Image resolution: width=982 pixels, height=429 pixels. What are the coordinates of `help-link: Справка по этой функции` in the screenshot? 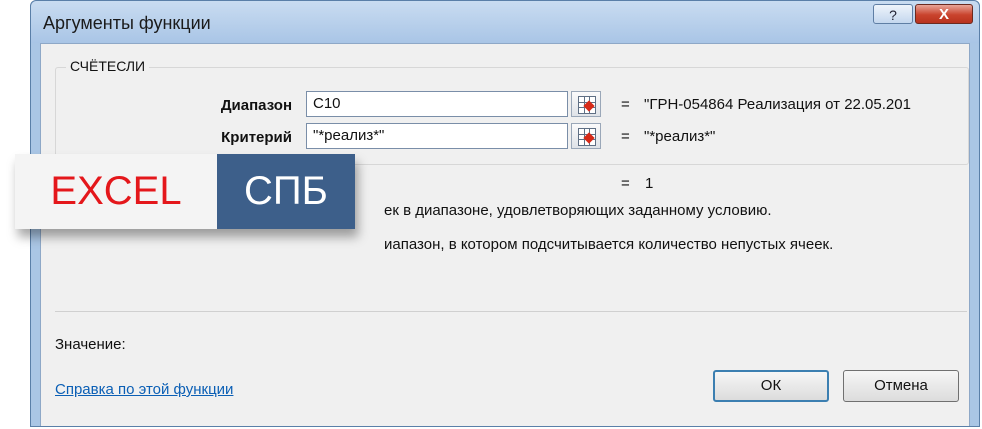 It's located at (144, 389).